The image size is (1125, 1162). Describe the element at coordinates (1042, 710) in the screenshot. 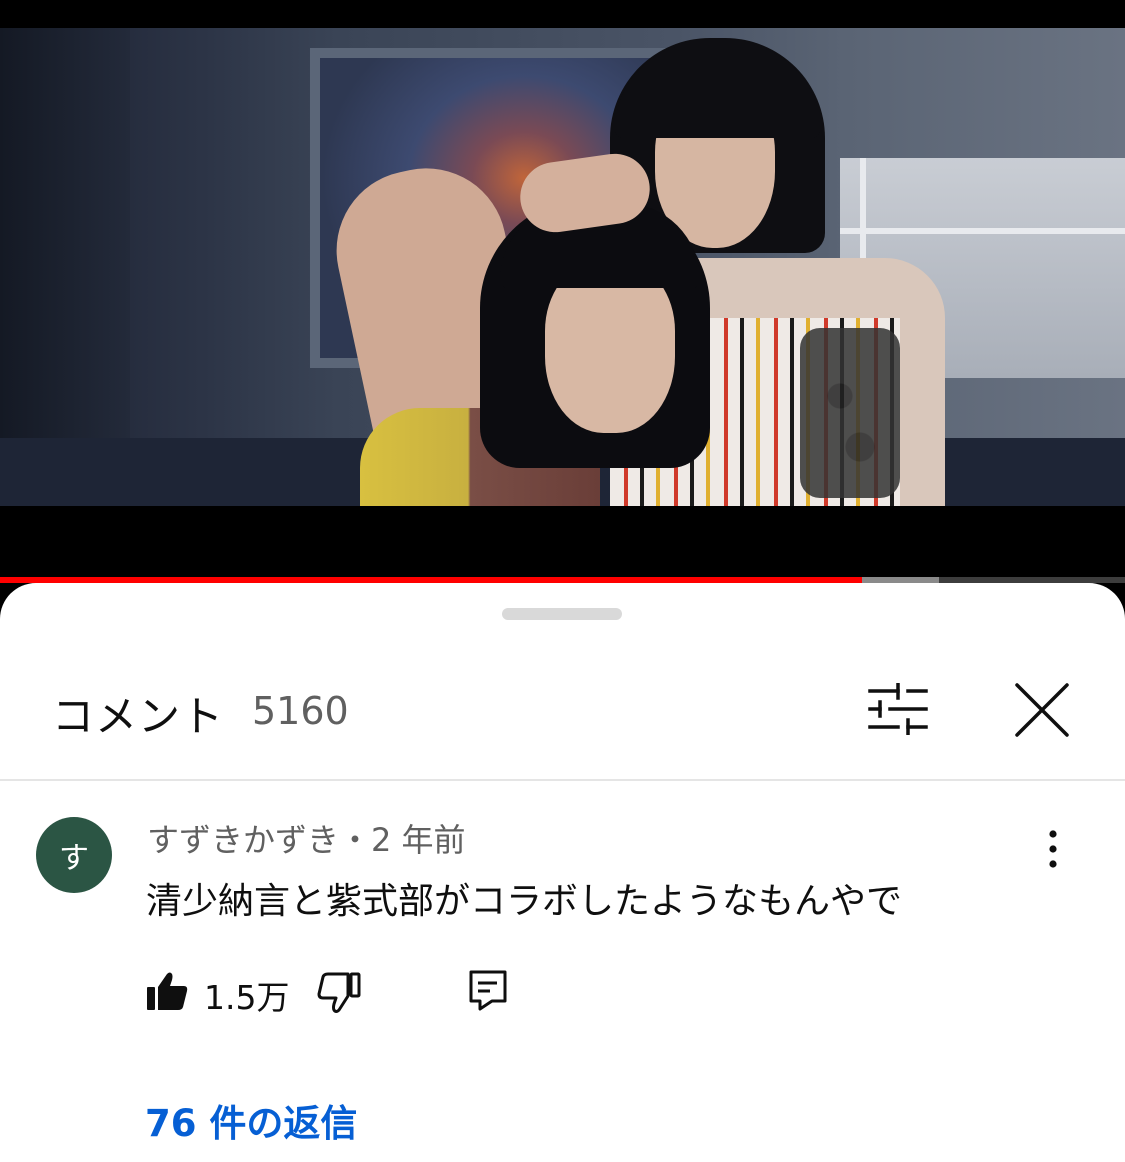

I see `close-icon` at that location.